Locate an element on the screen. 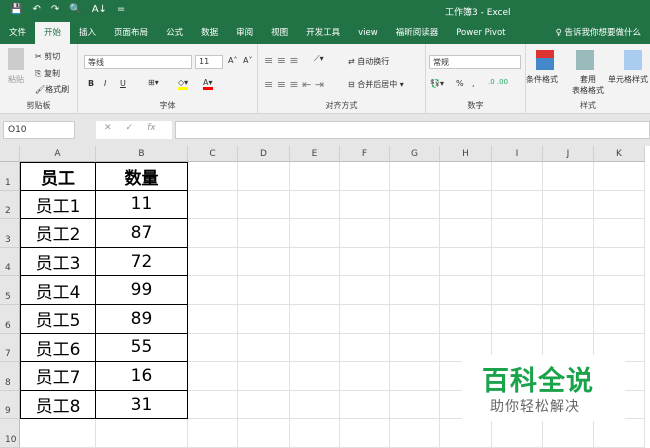 This screenshot has width=650, height=448. align-left-icon: ≡ ≡ ≡ ⇤ ⇥ is located at coordinates (294, 84).